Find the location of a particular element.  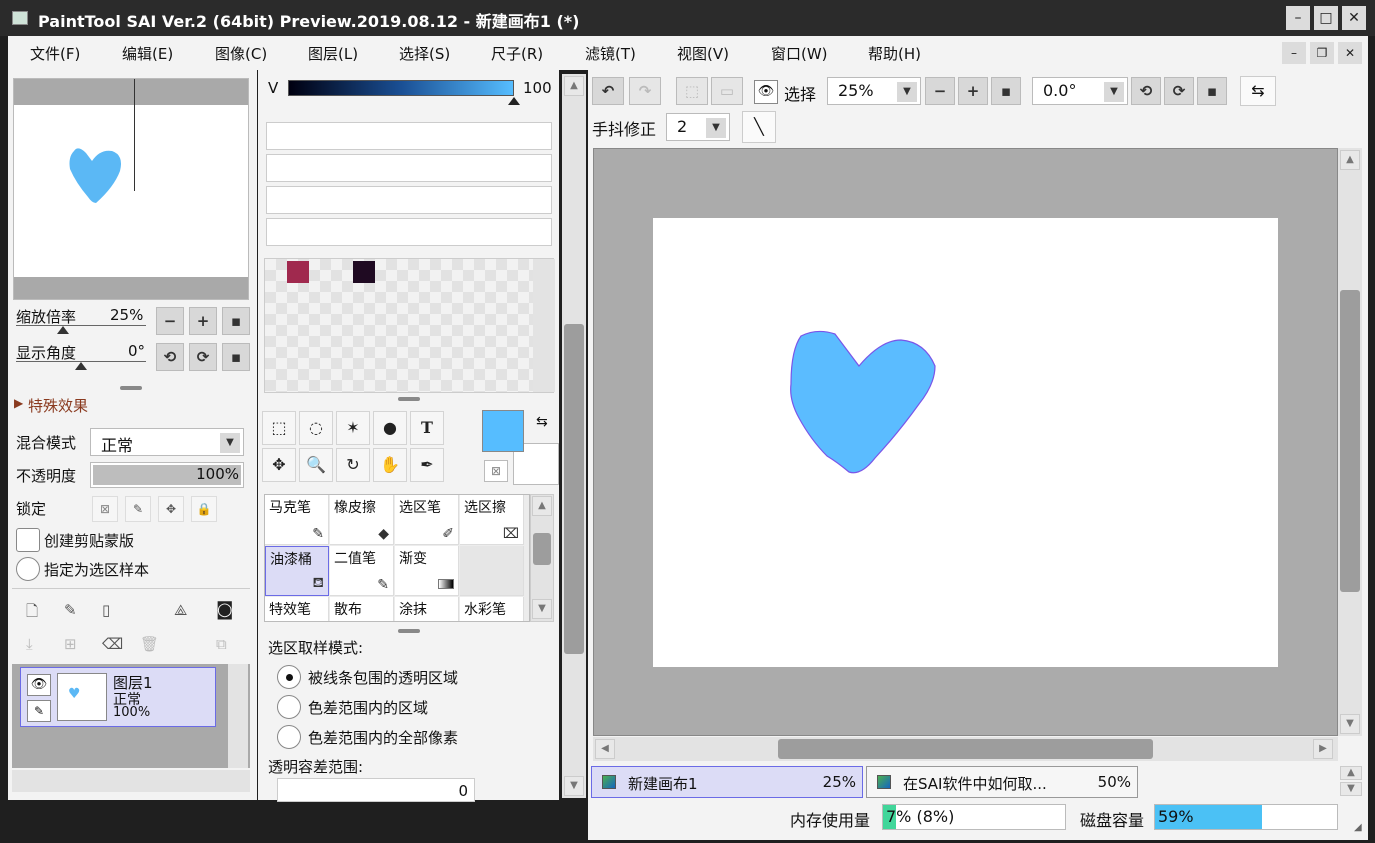

swatch-crimson is located at coordinates (298, 272).